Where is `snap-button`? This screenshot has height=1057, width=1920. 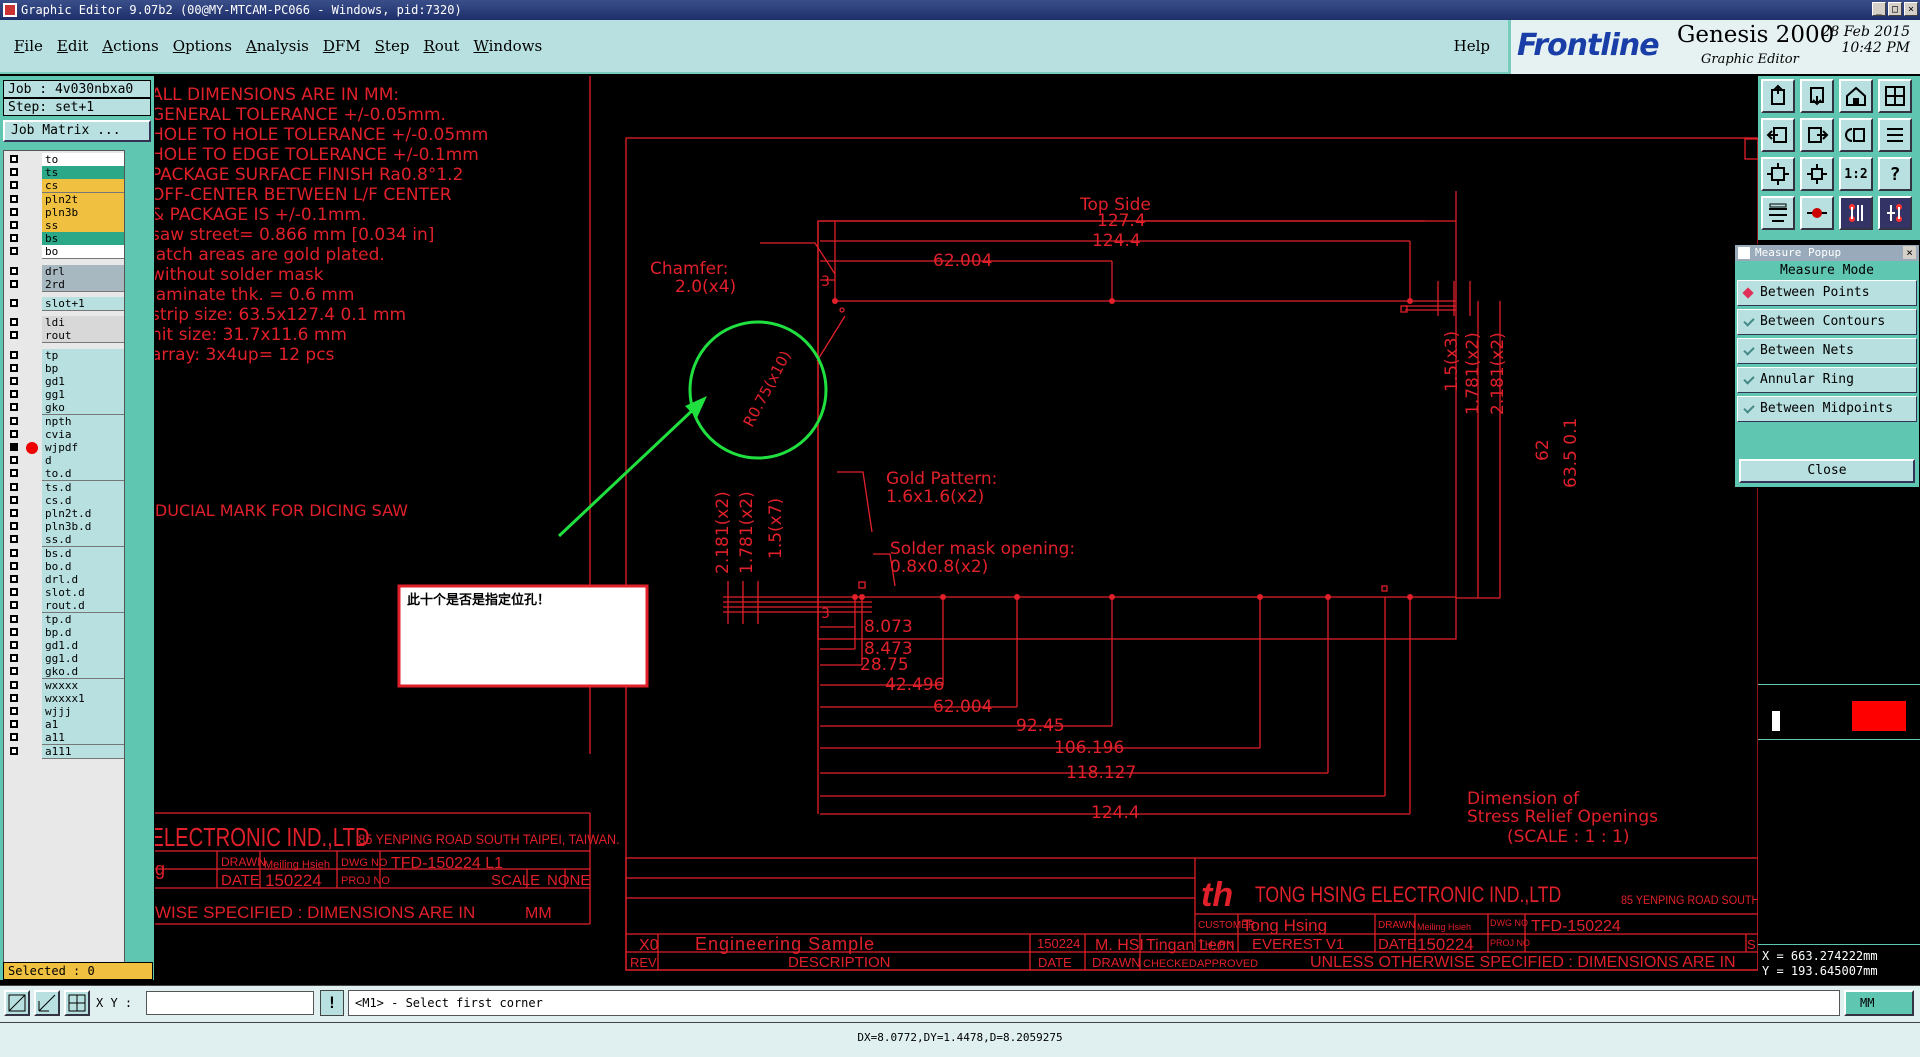
snap-button is located at coordinates (1817, 213).